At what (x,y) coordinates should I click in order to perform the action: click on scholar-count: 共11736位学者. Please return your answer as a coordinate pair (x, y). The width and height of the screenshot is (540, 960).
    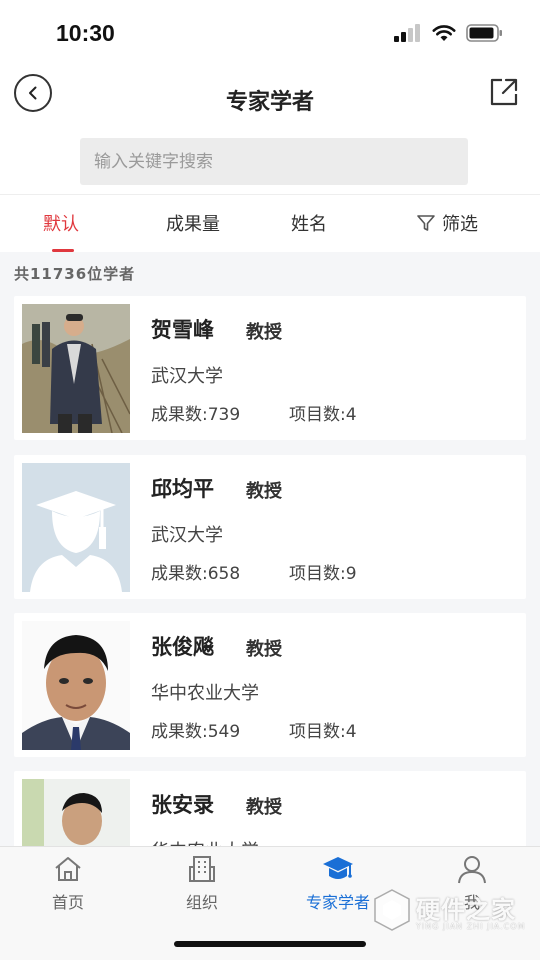
    Looking at the image, I should click on (75, 274).